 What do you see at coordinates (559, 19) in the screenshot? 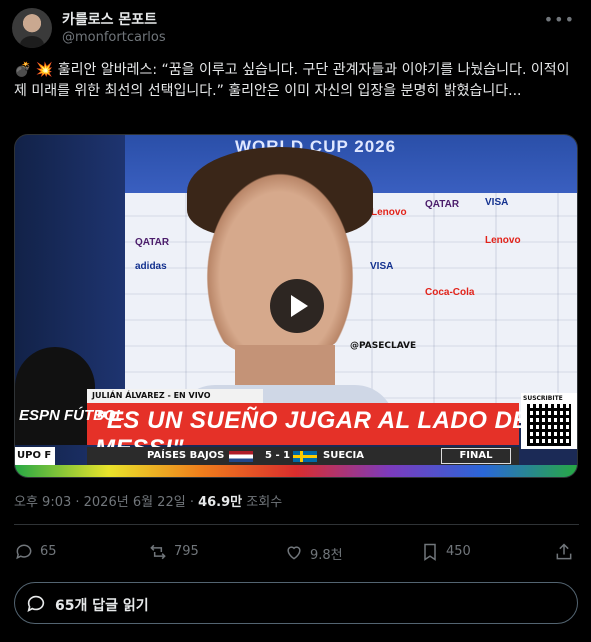
I see `more-icon: •••` at bounding box center [559, 19].